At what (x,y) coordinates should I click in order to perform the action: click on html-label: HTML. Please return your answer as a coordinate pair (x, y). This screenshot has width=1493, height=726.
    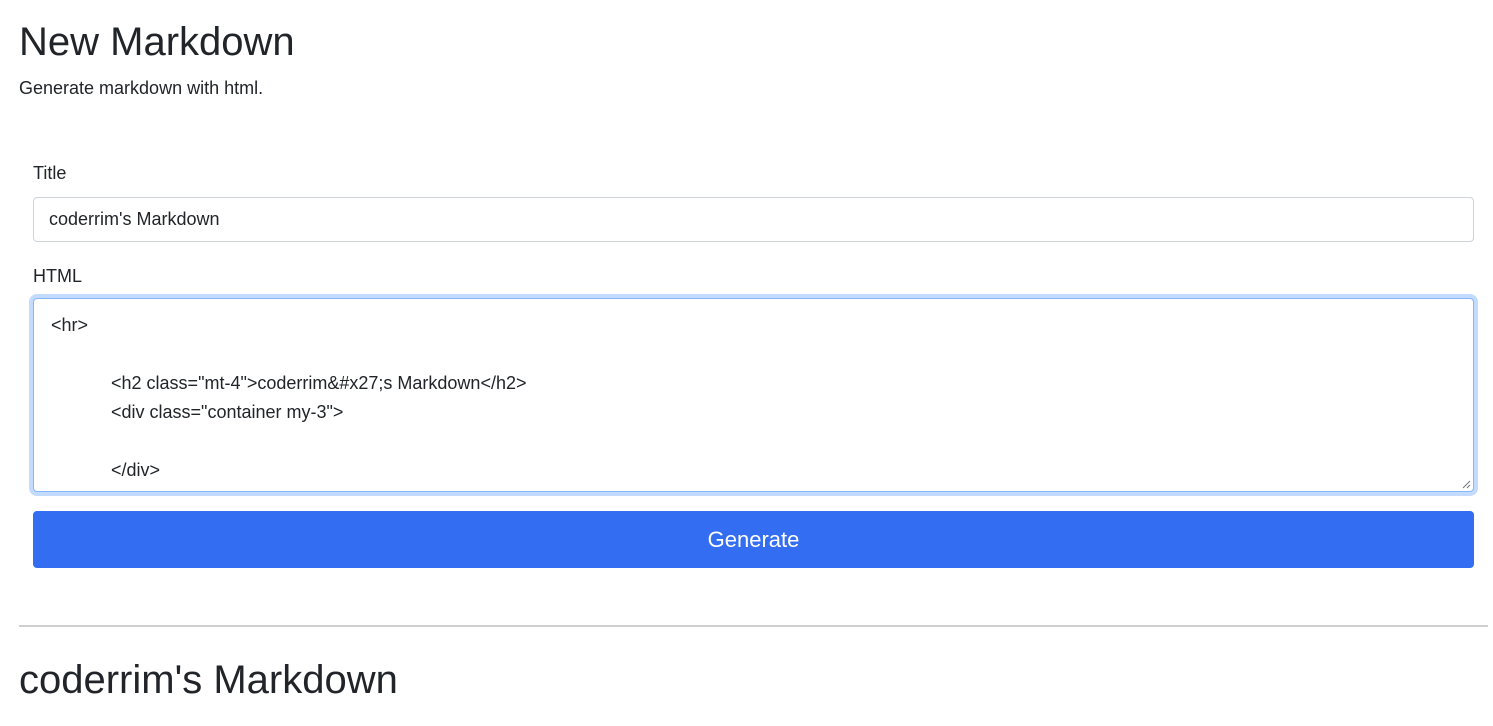
    Looking at the image, I should click on (57, 276).